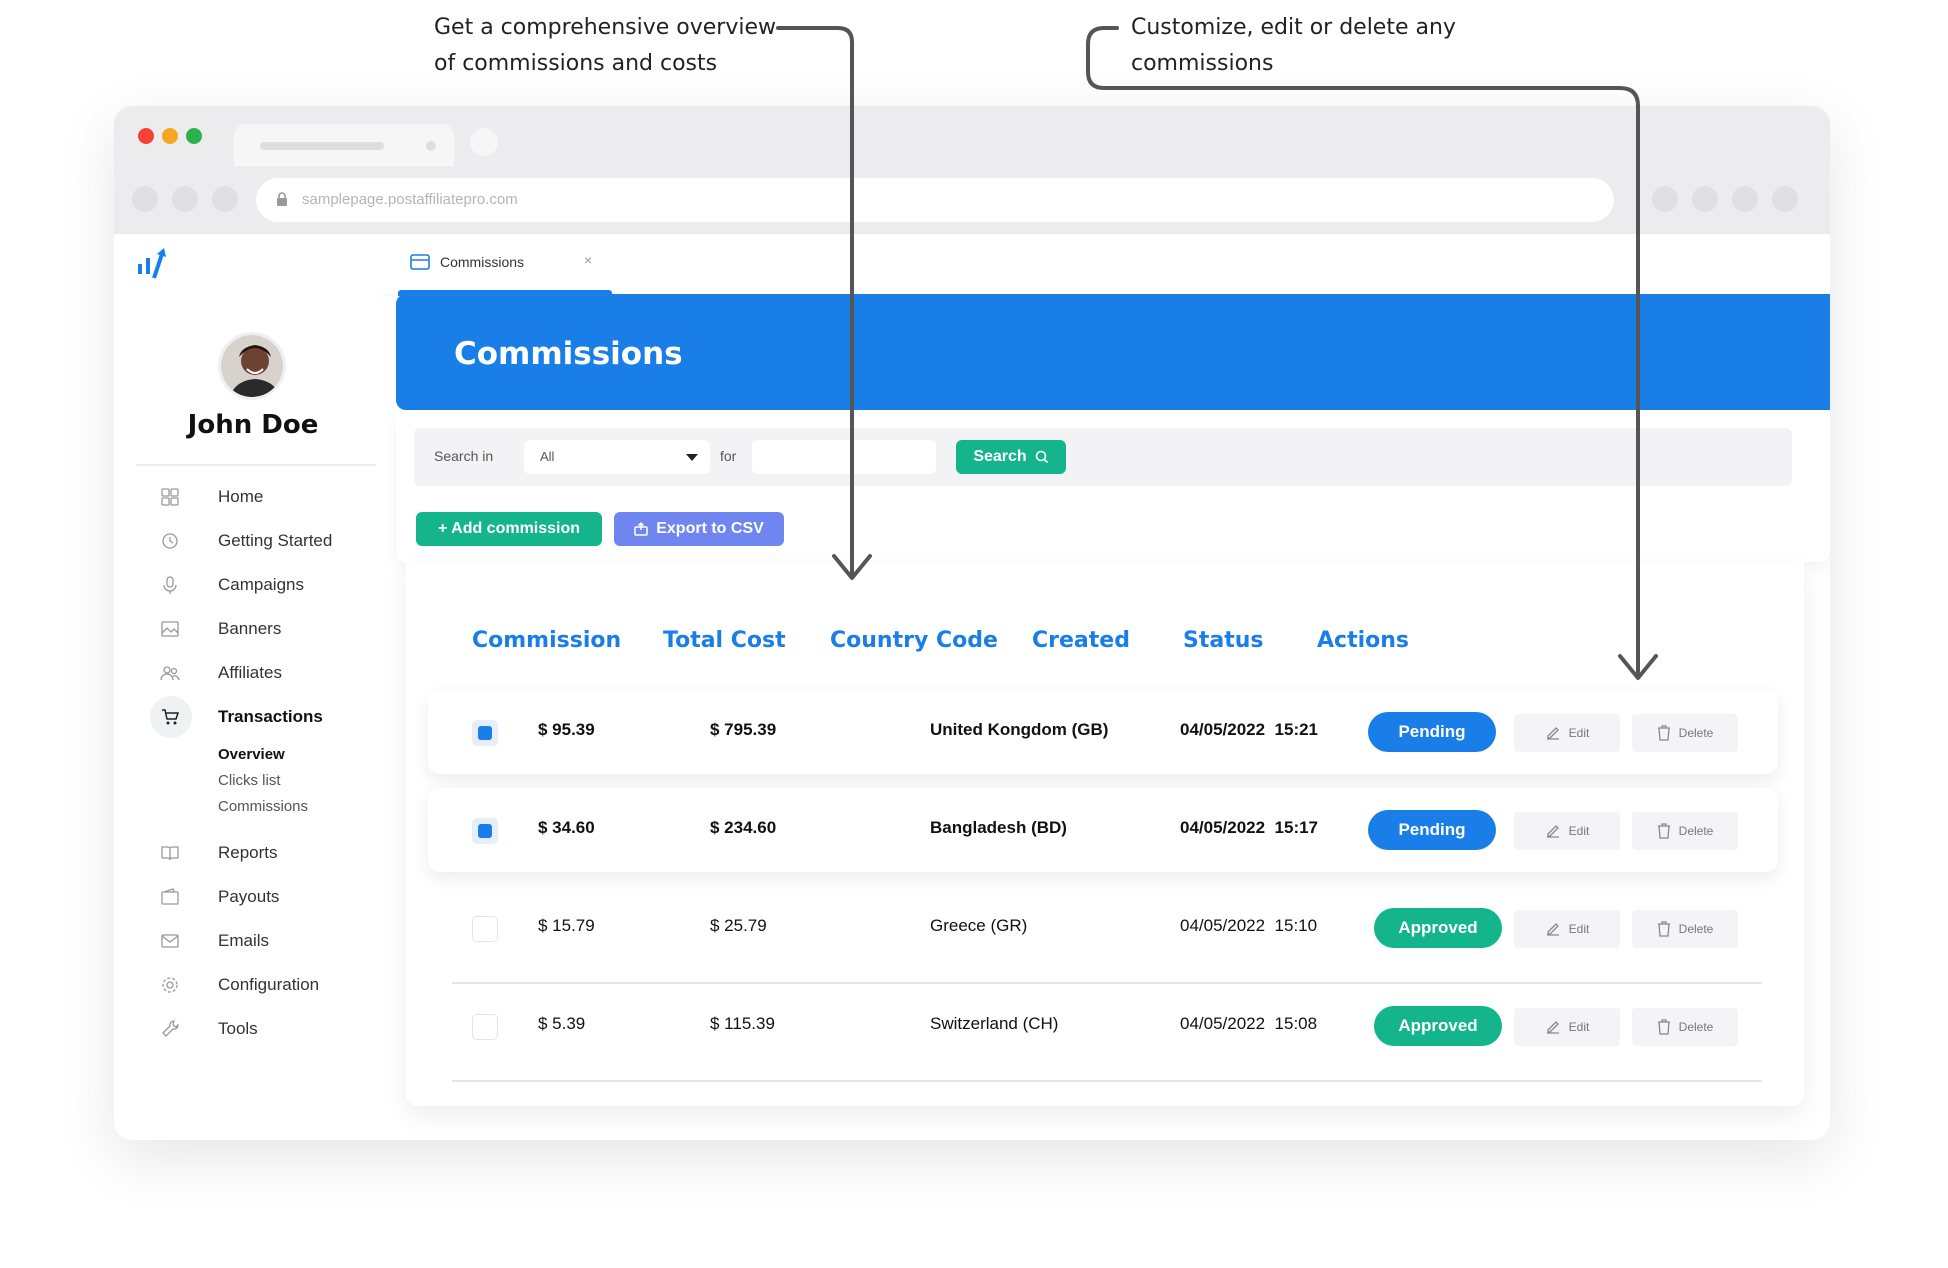 Image resolution: width=1948 pixels, height=1268 pixels. Describe the element at coordinates (588, 260) in the screenshot. I see `close-tab-button: ×` at that location.